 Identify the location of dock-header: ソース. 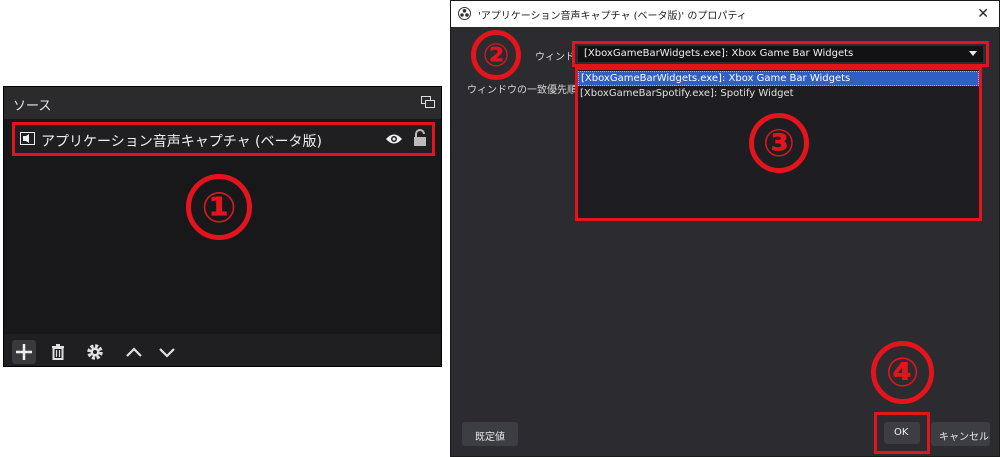
(222, 103).